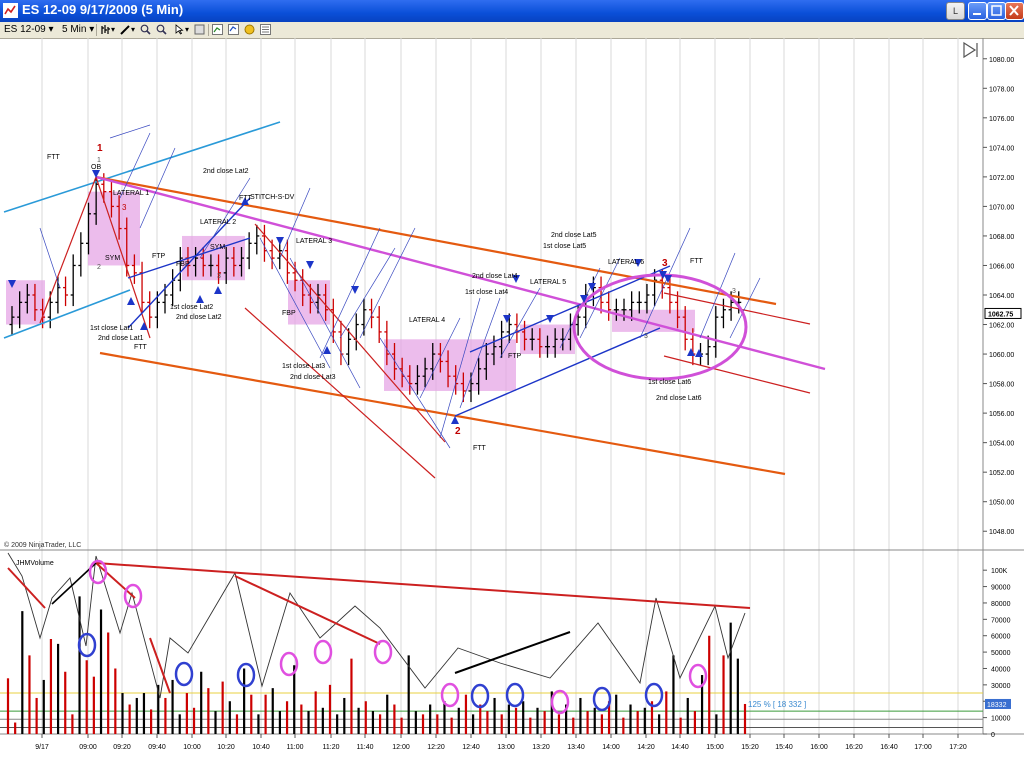 The image size is (1024, 760). What do you see at coordinates (669, 382) in the screenshot?
I see `chart-annotation: 1st close Lat6` at bounding box center [669, 382].